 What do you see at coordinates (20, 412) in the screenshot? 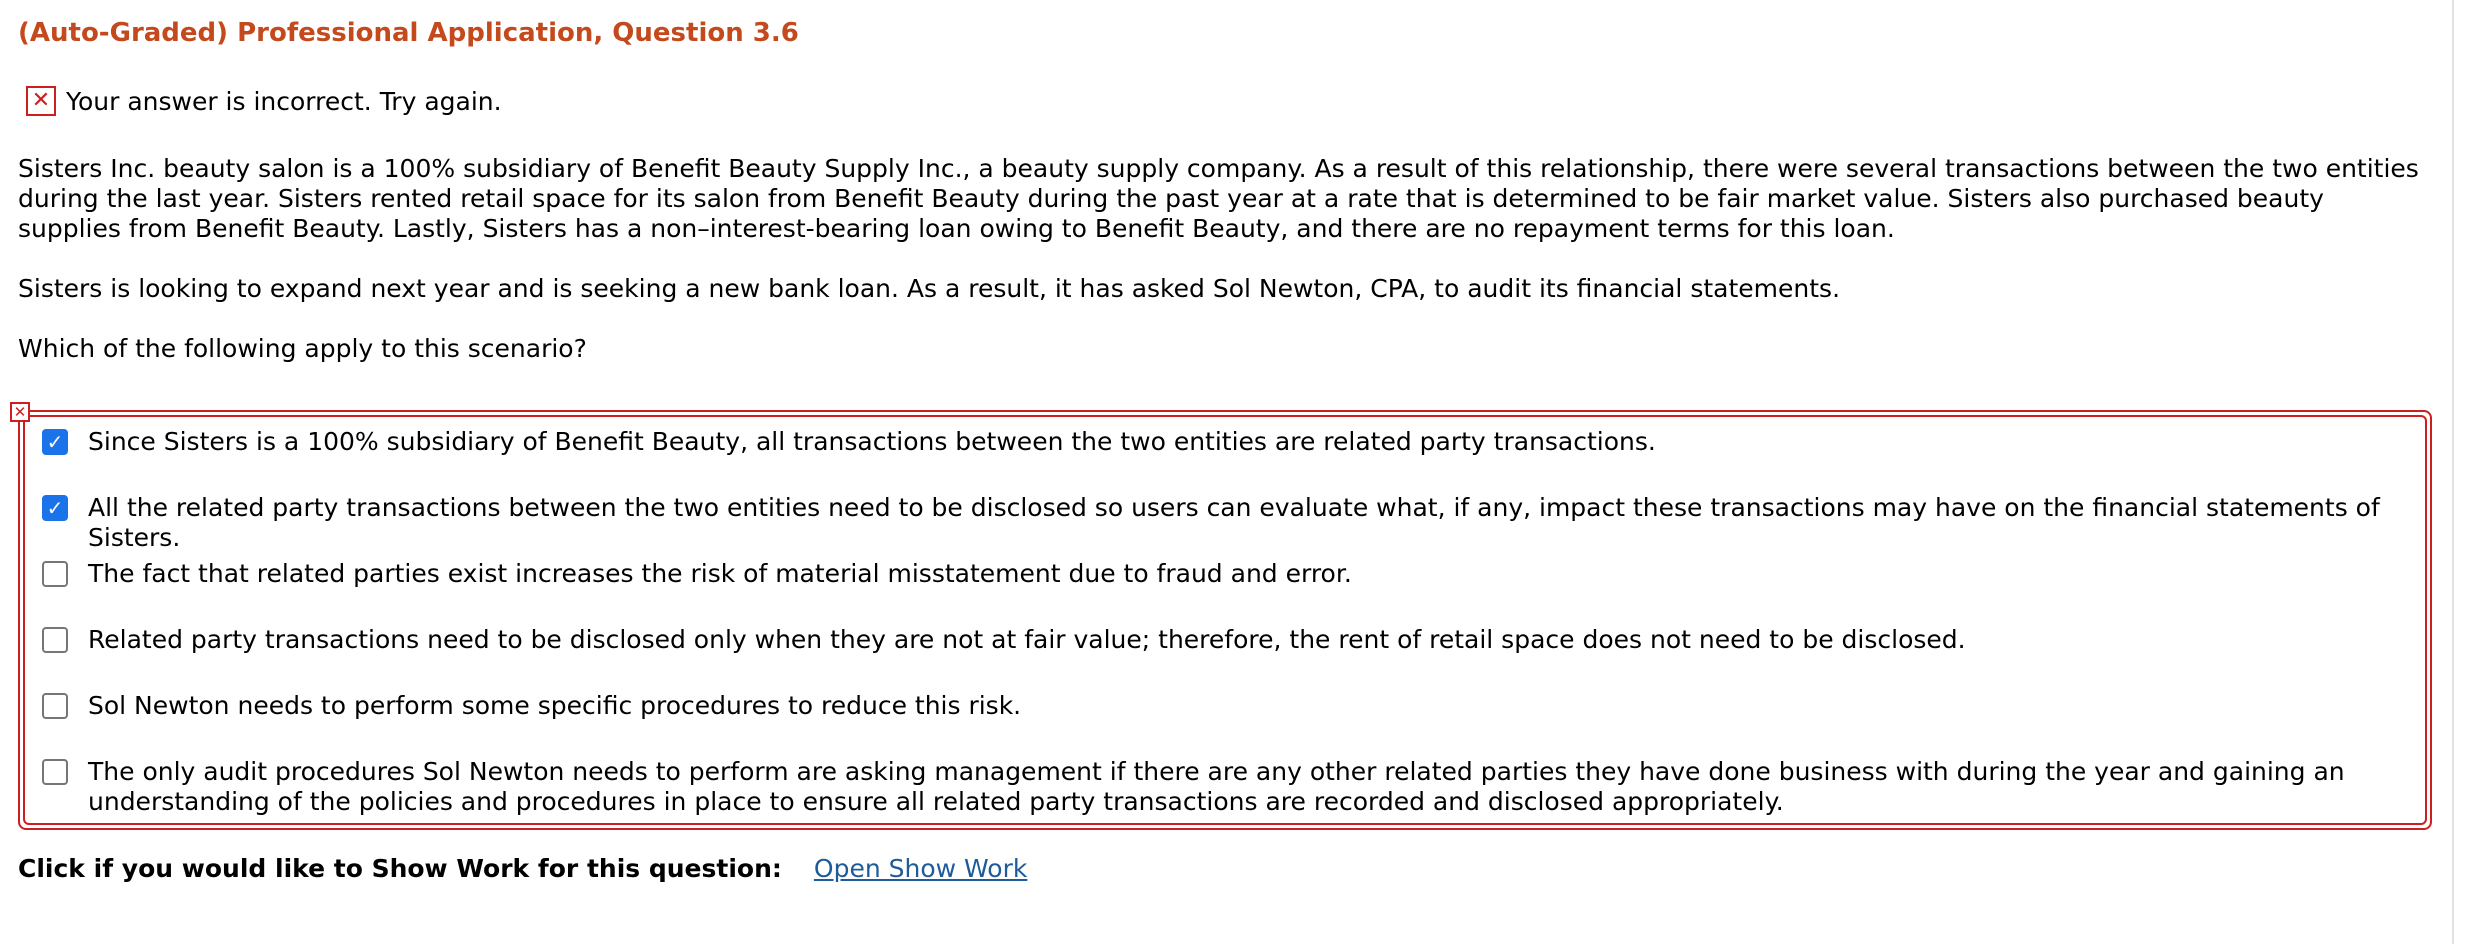
I see `incorrect-marker-icon: ✕` at bounding box center [20, 412].